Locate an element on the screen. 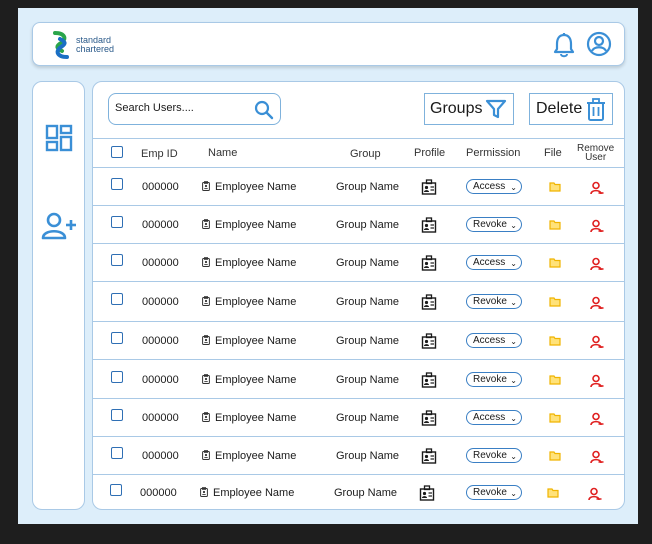  col-emp-id: Emp ID is located at coordinates (159, 154).